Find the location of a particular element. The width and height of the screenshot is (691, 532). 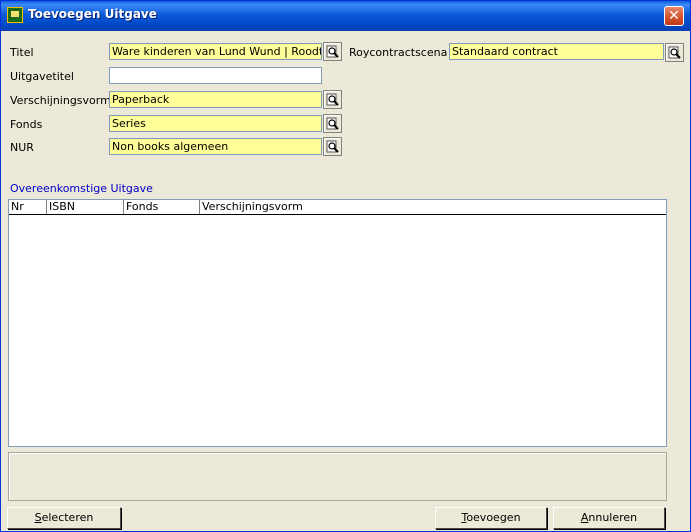

verschijningsvorm-label: Verschijningsvorm is located at coordinates (60, 100).